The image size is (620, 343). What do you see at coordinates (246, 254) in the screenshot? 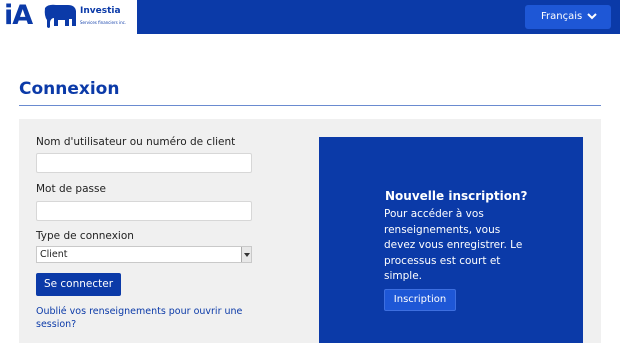
I see `dropdown-arrow-icon` at bounding box center [246, 254].